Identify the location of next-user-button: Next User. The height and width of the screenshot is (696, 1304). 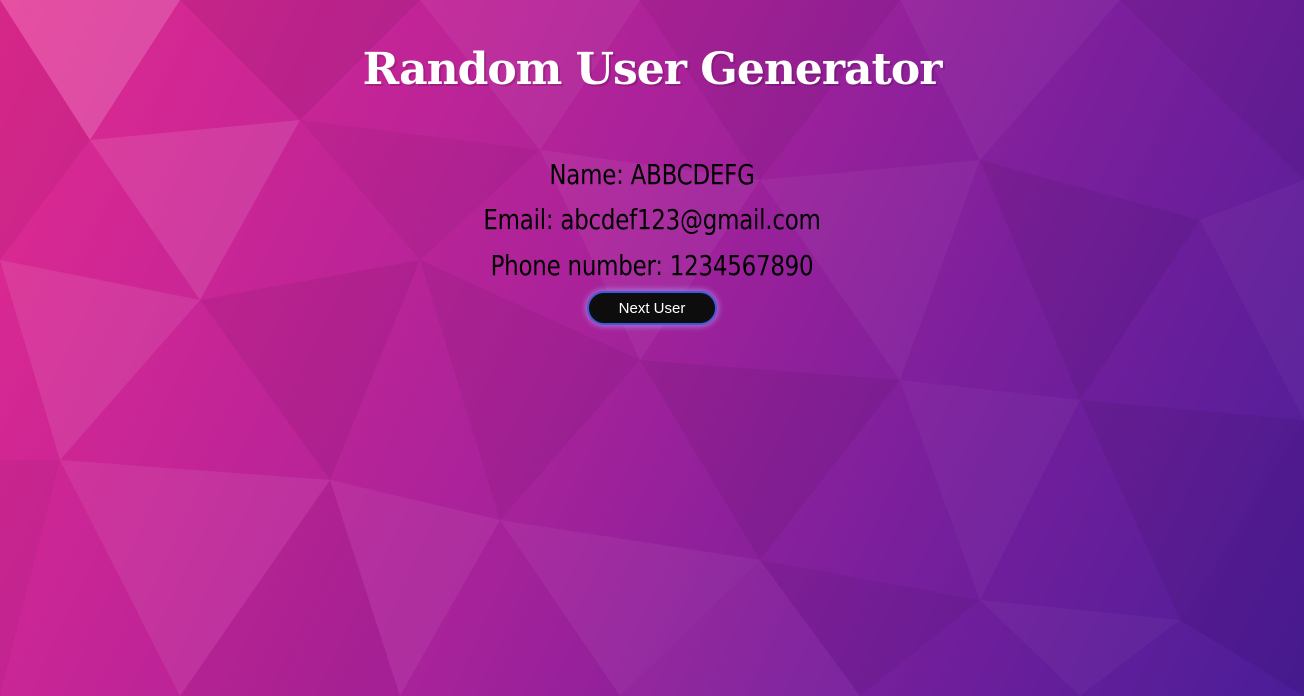
(652, 308).